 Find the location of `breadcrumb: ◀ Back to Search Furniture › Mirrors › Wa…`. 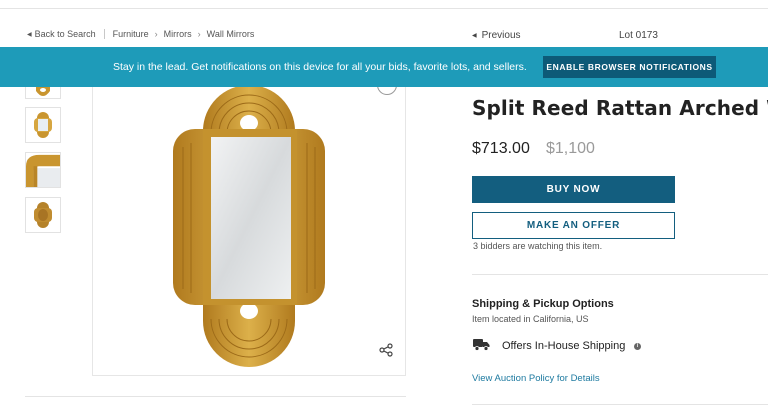

breadcrumb: ◀ Back to Search Furniture › Mirrors › Wa… is located at coordinates (140, 34).